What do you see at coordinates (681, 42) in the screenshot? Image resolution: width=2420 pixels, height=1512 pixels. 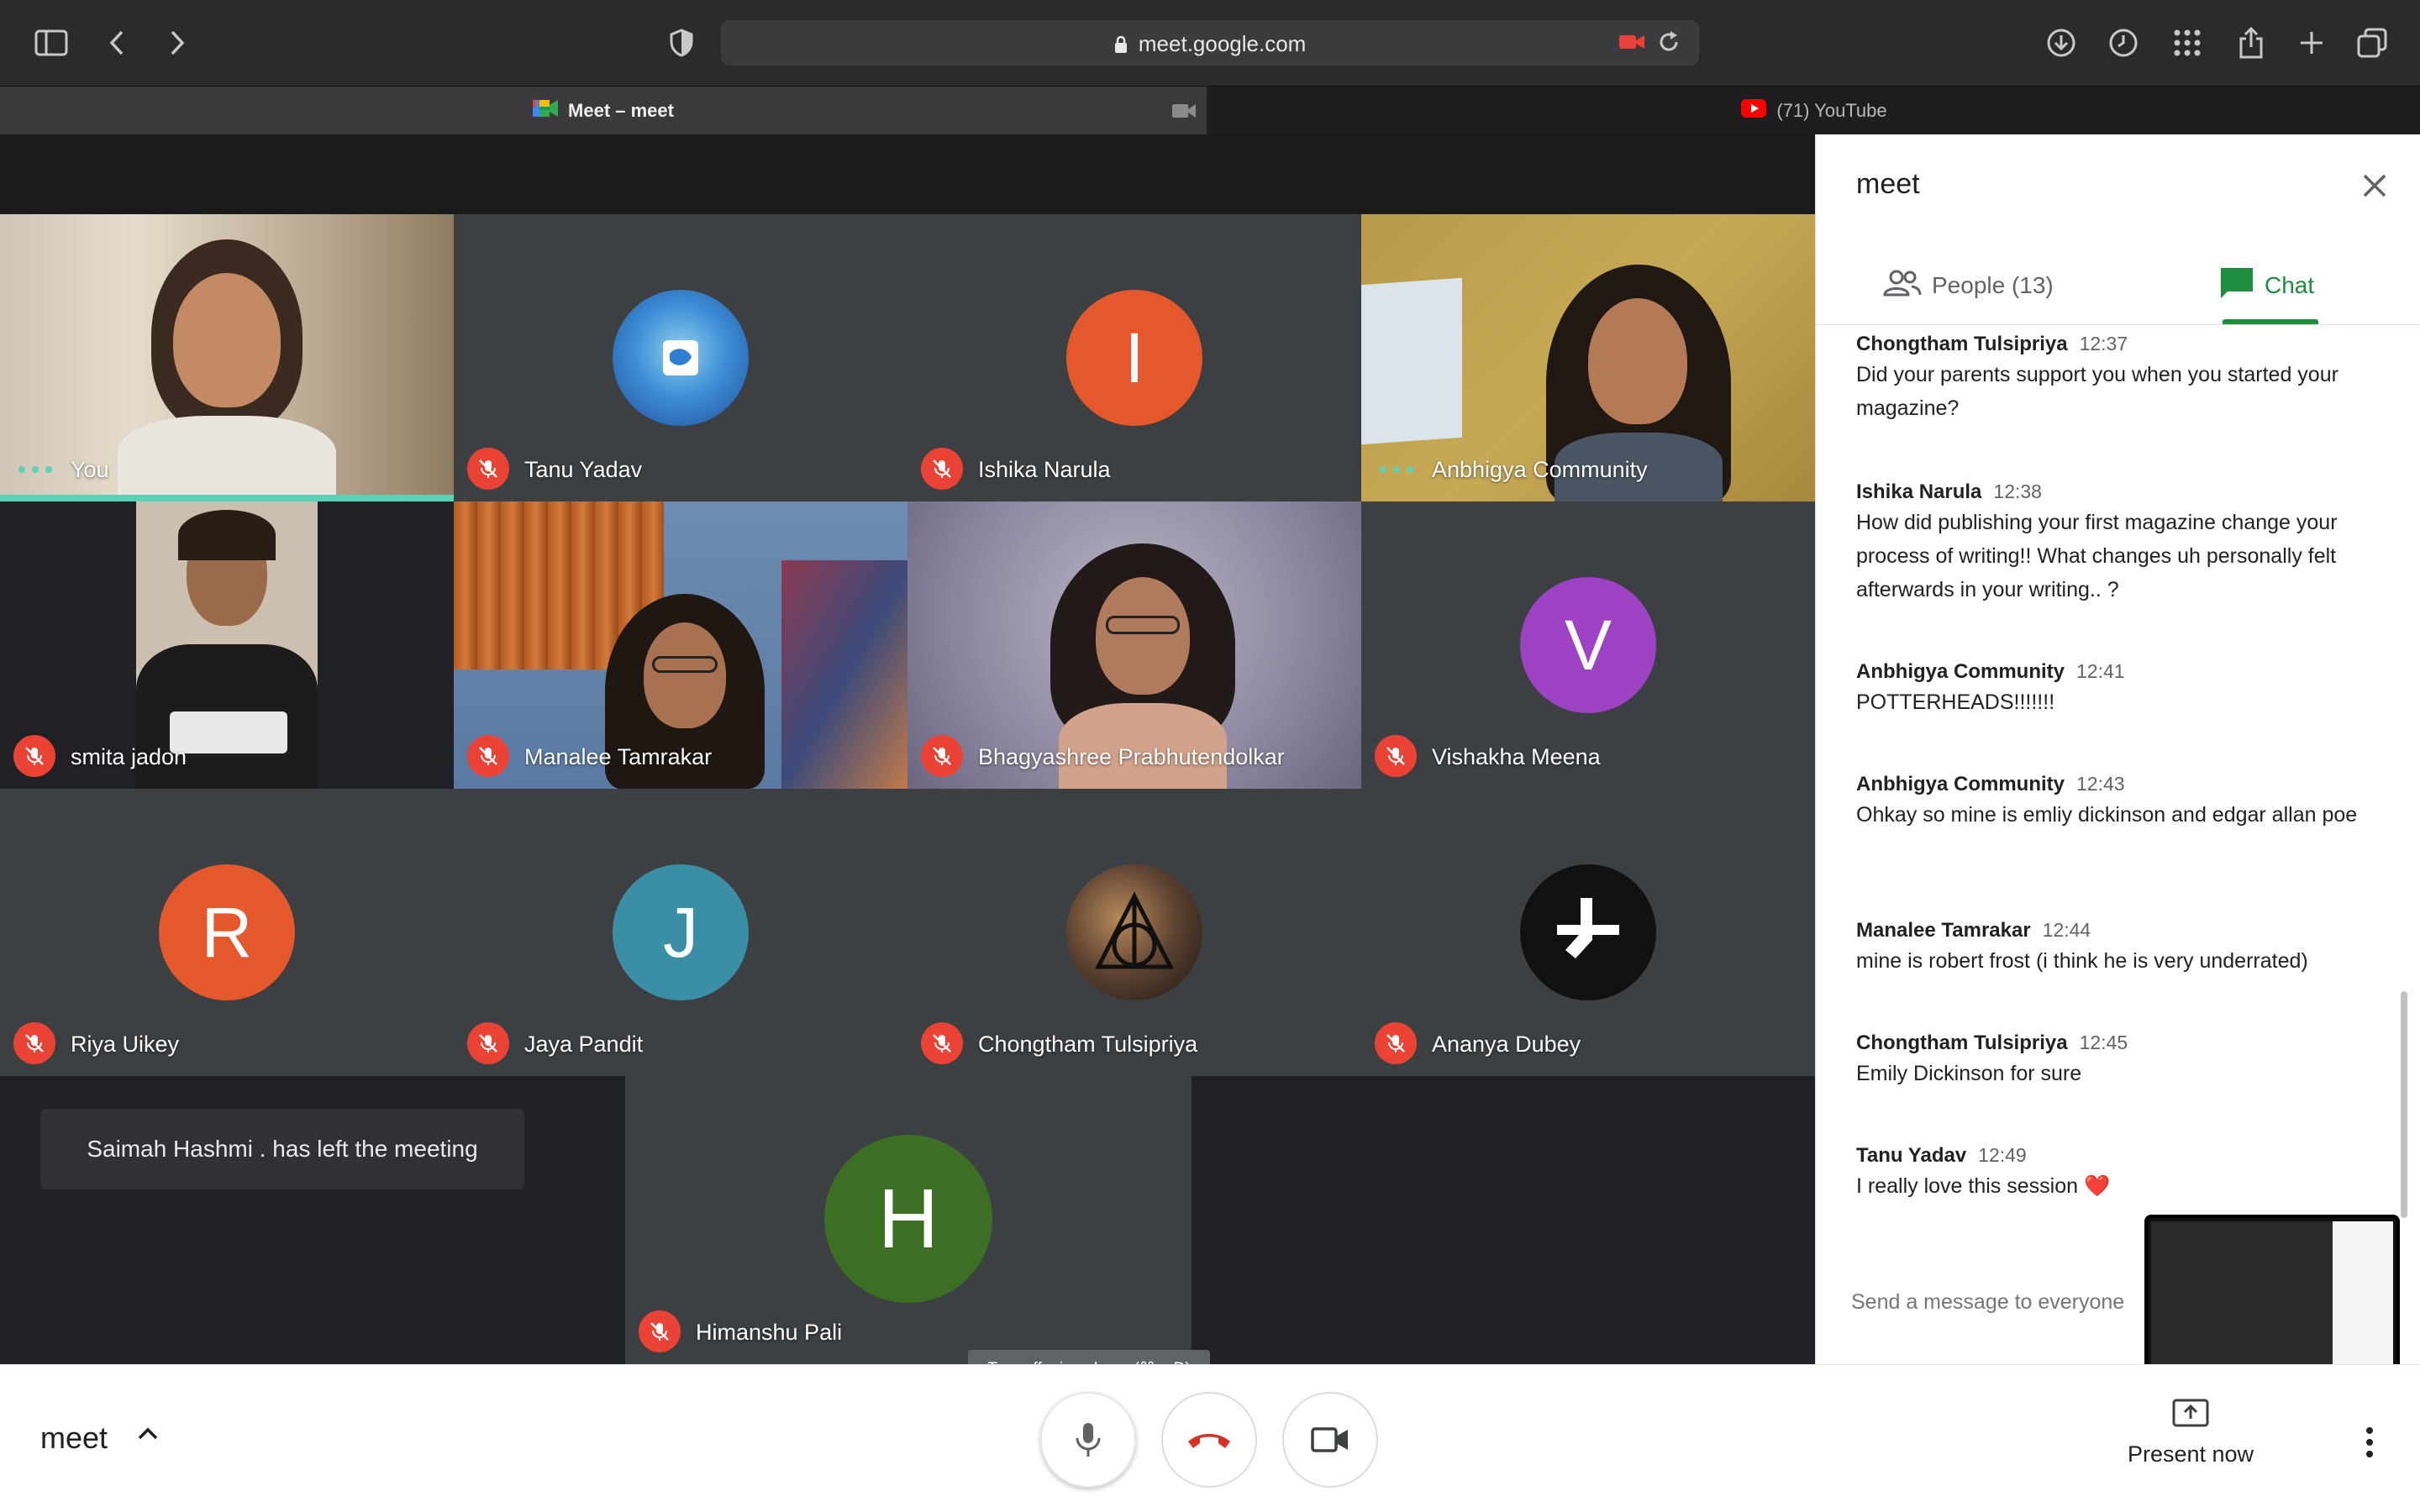 I see `privacy-shield-icon` at bounding box center [681, 42].